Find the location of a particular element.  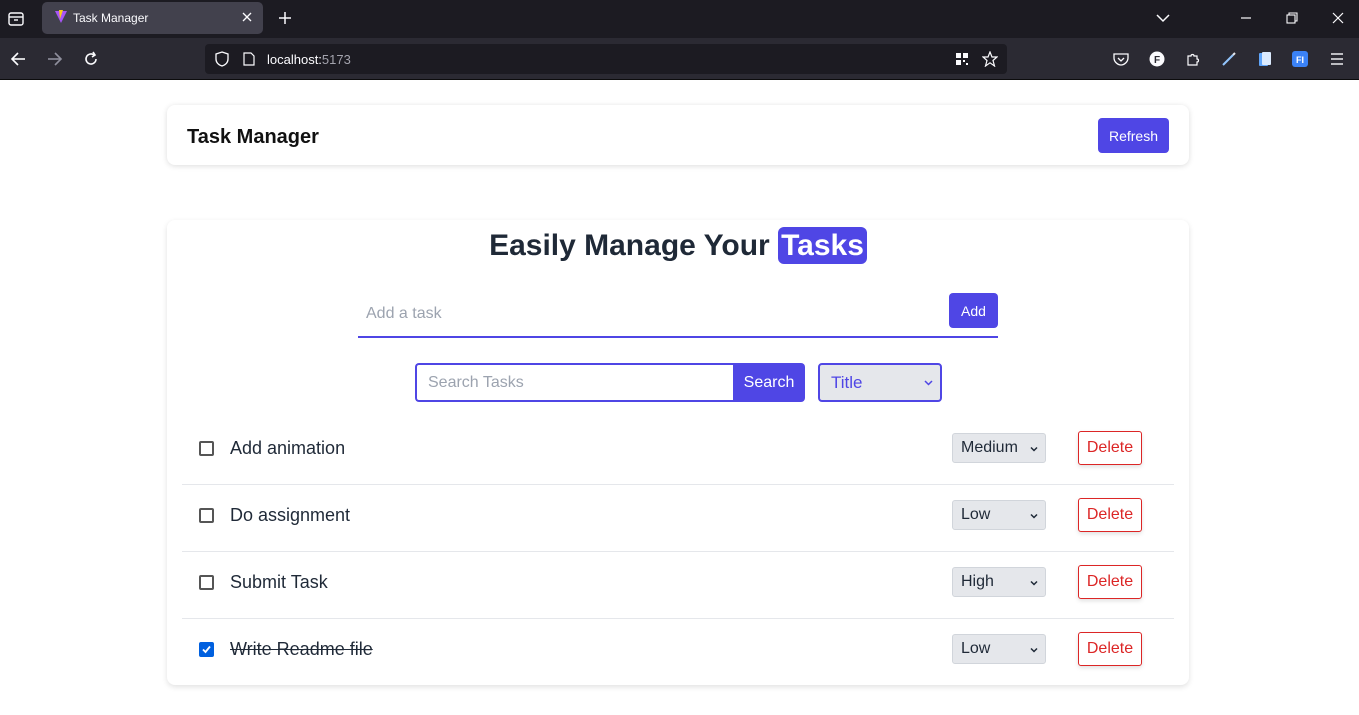

task-row: Add animation Medium Delete is located at coordinates (678, 451).